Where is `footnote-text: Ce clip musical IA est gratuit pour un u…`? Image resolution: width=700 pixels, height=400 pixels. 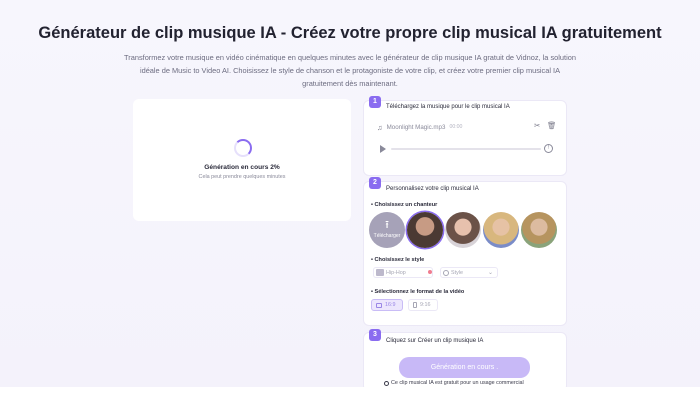
footnote-text: Ce clip musical IA est gratuit pour un u… is located at coordinates (457, 383).